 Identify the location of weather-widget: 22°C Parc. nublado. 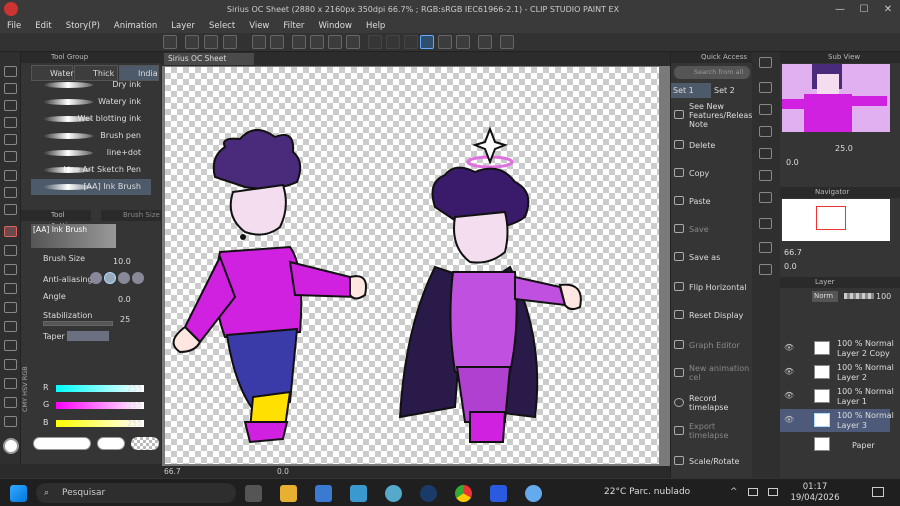
(647, 492).